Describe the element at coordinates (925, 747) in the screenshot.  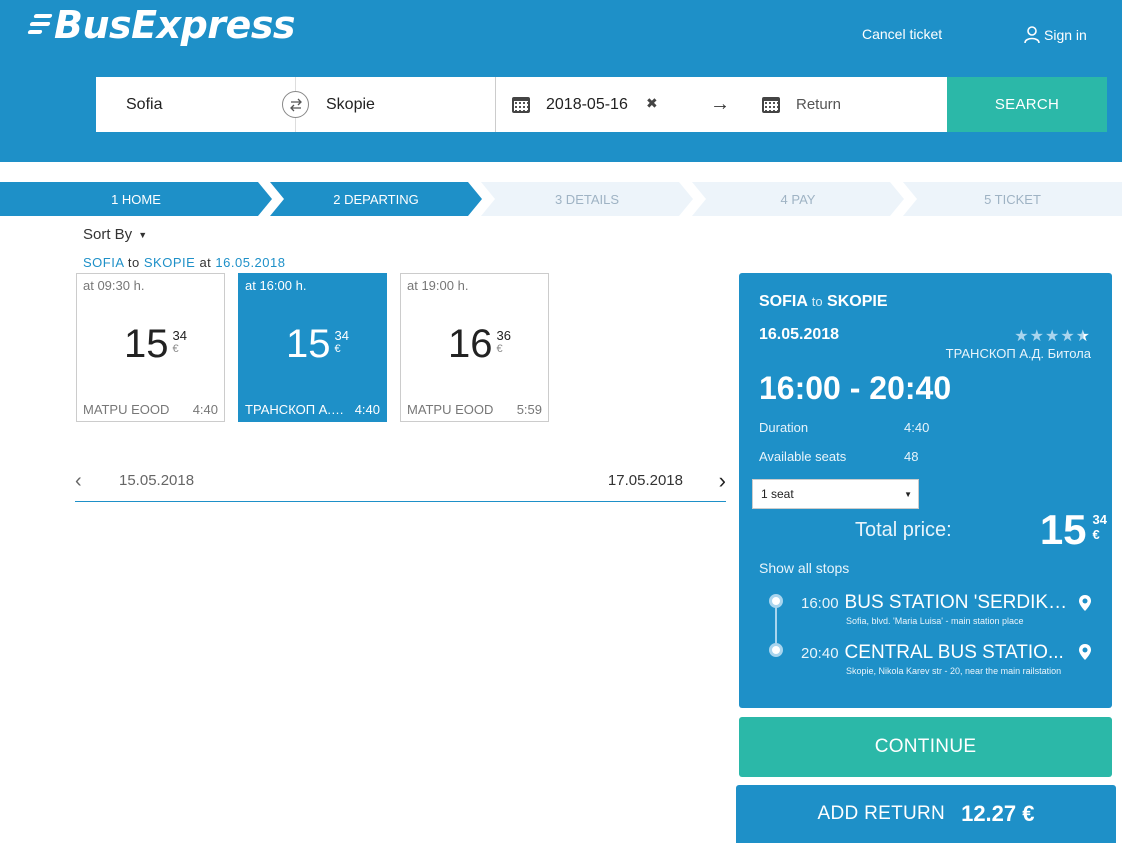
I see `continue-button: CONTINUE` at that location.